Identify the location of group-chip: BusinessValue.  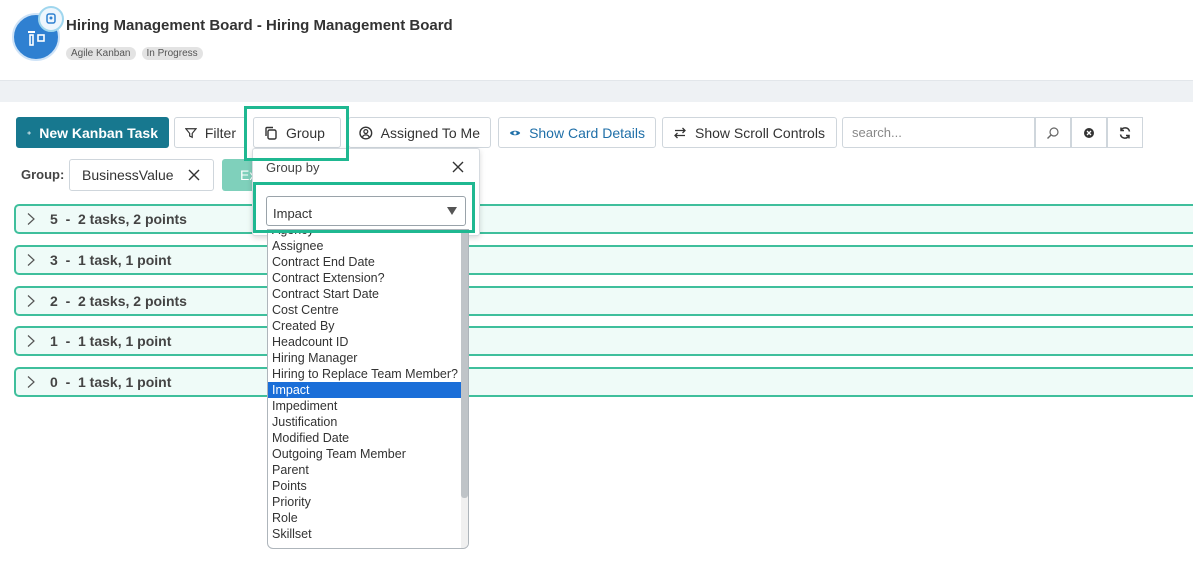
(141, 175).